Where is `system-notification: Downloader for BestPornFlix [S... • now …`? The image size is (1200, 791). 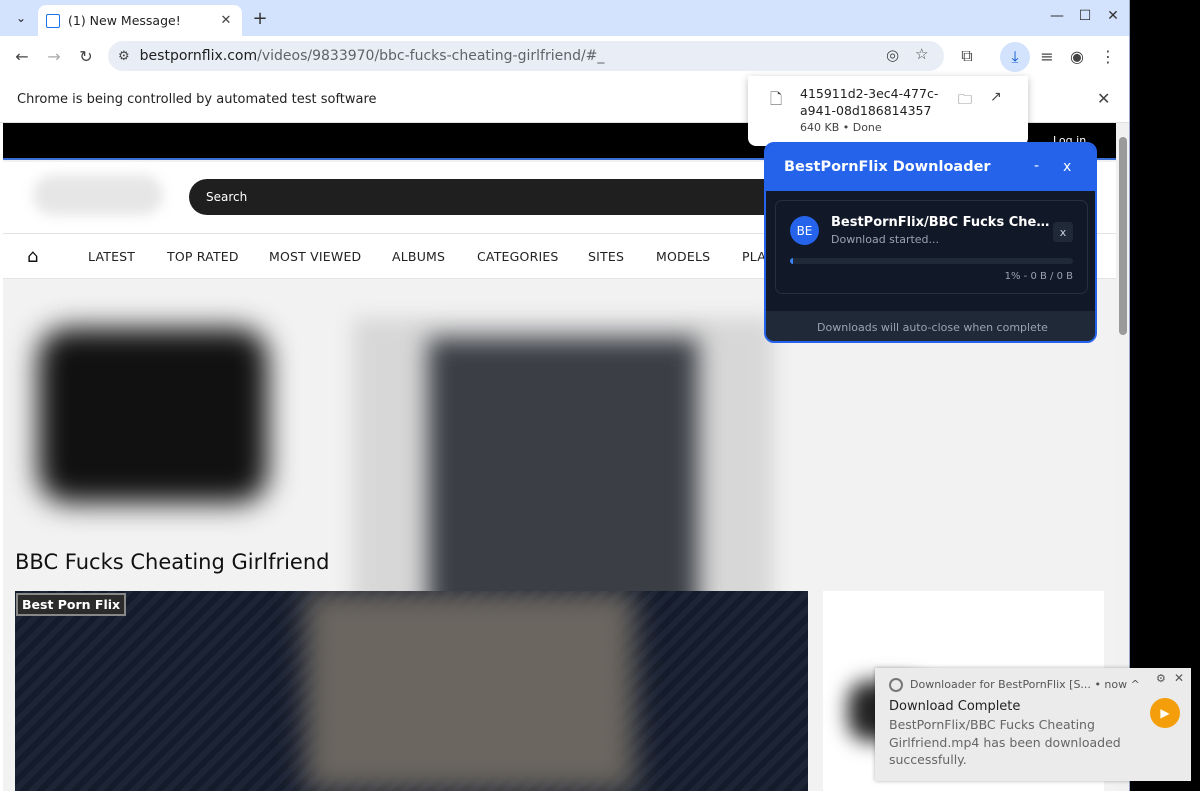 system-notification: Downloader for BestPornFlix [S... • now … is located at coordinates (1033, 724).